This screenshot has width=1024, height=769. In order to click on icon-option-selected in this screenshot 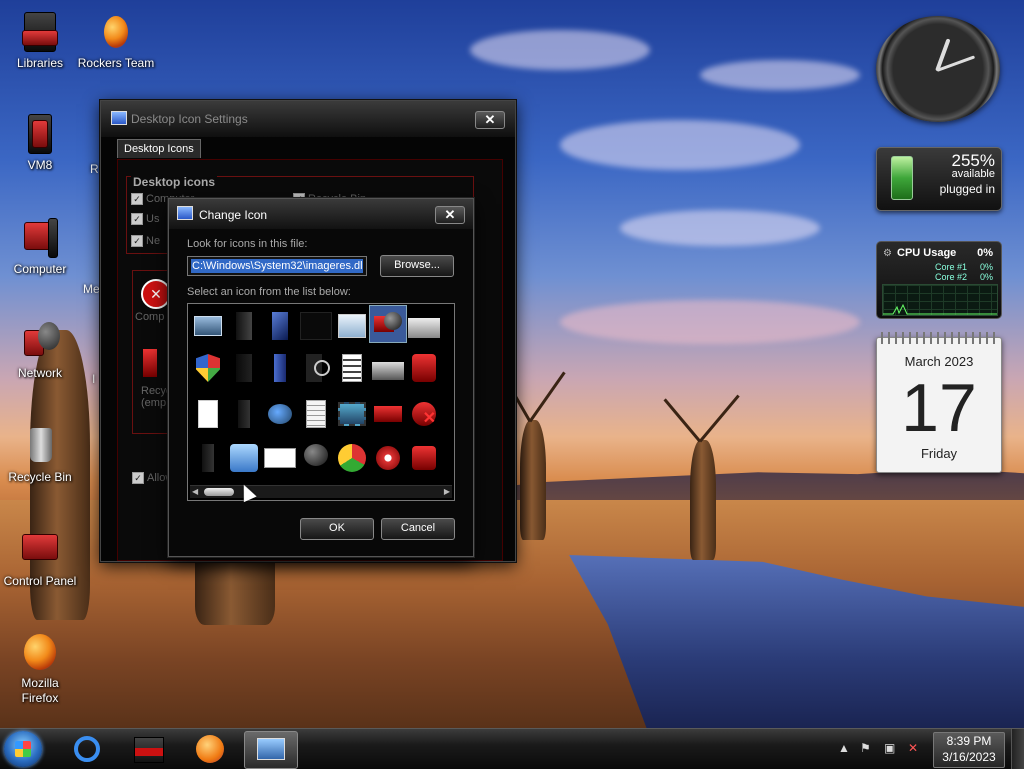, I will do `click(388, 324)`.